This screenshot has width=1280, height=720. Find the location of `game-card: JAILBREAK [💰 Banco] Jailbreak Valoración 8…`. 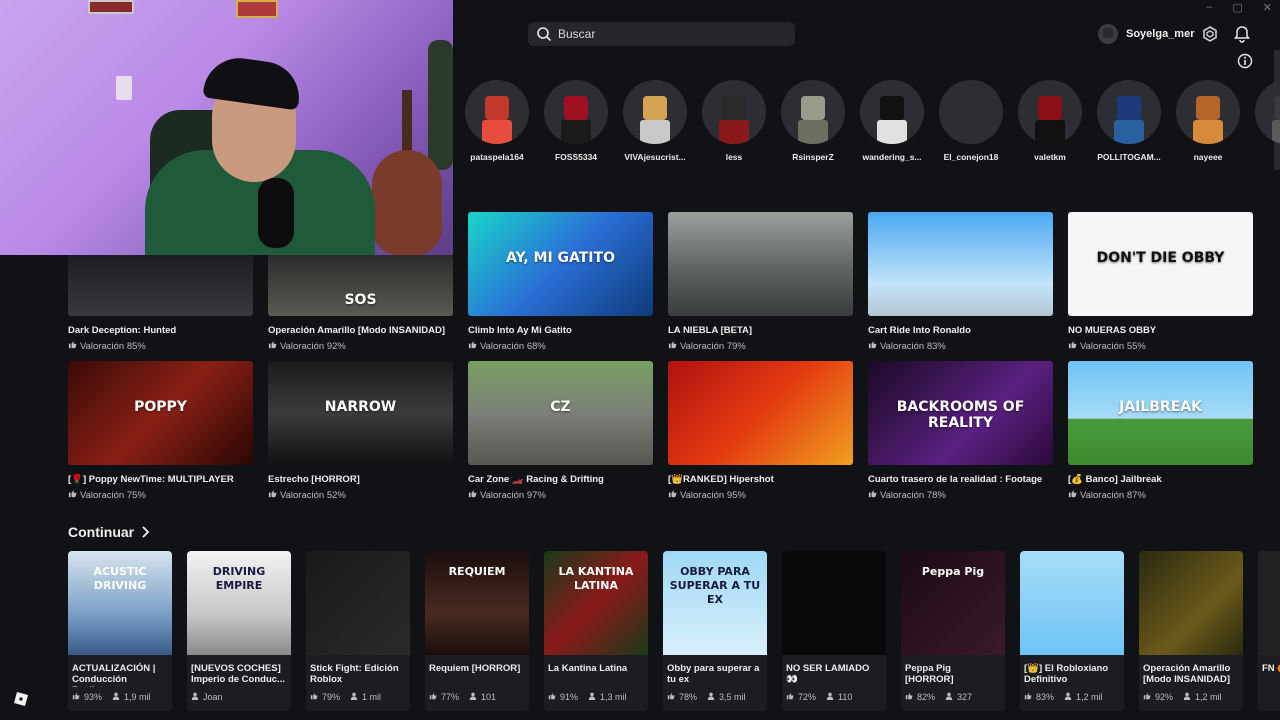

game-card: JAILBREAK [💰 Banco] Jailbreak Valoración 8… is located at coordinates (1160, 431).